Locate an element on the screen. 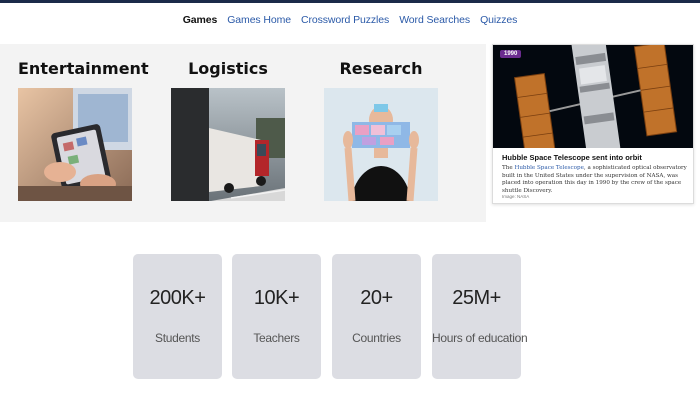  stat-label: Hours of education is located at coordinates (480, 338).